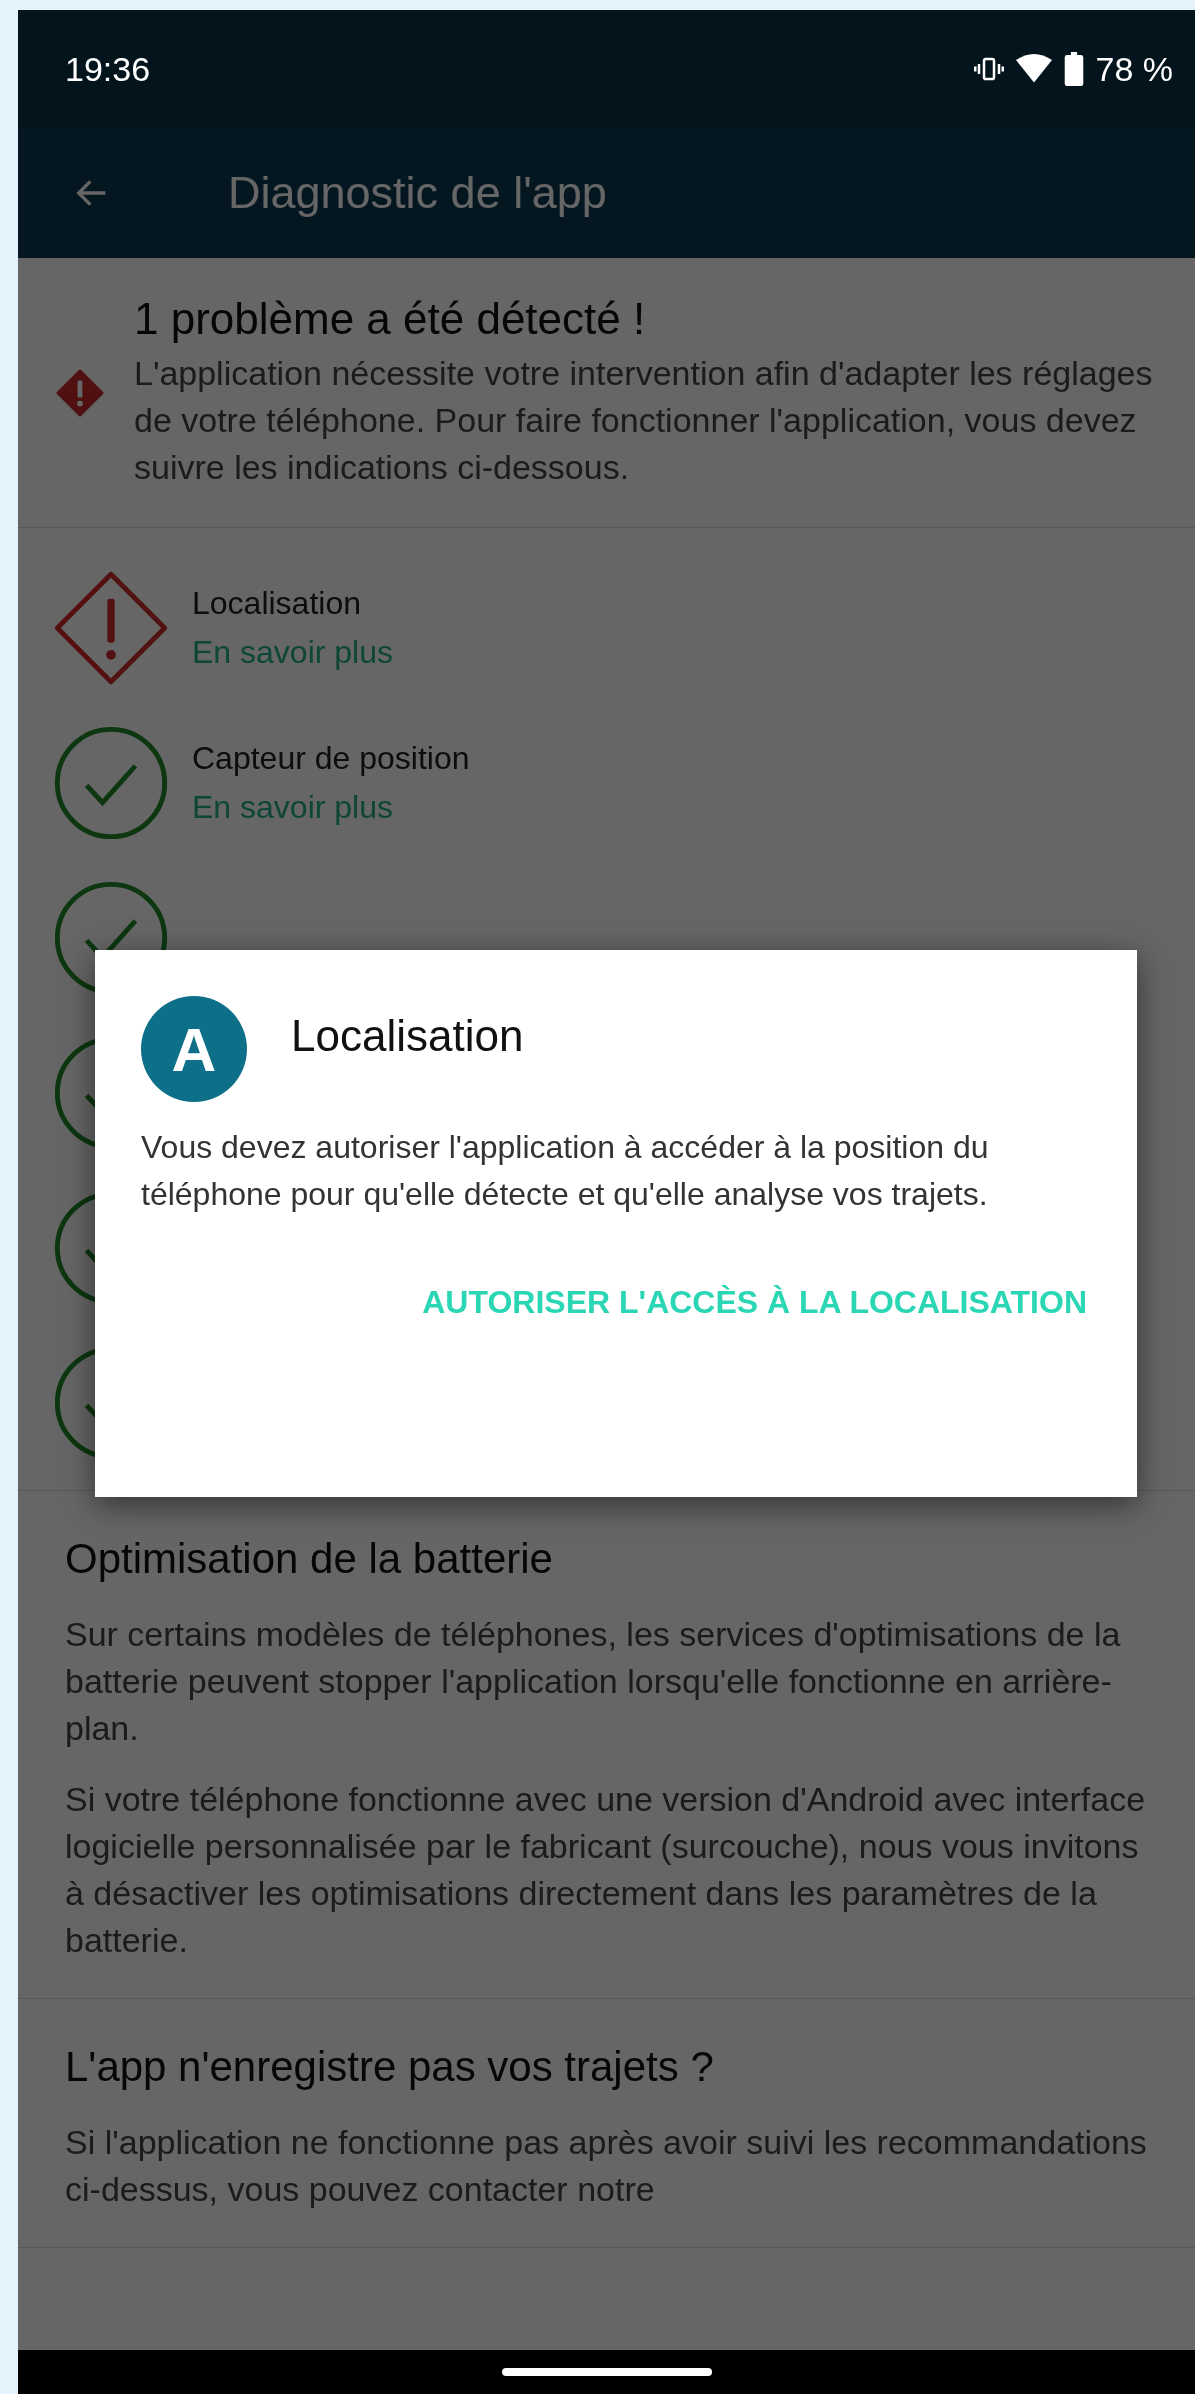 This screenshot has height=2394, width=1195. Describe the element at coordinates (407, 1036) in the screenshot. I see `dialog-title: Localisation` at that location.